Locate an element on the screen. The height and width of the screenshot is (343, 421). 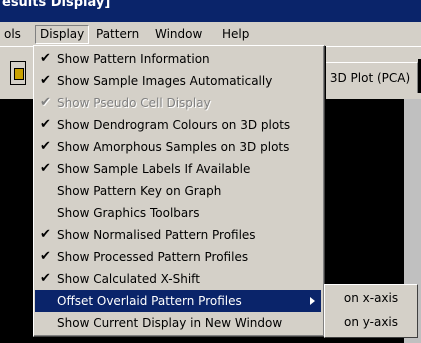
menu-item-show-processed-profiles: ✔ Show Processed Pattern Profiles is located at coordinates (178, 257).